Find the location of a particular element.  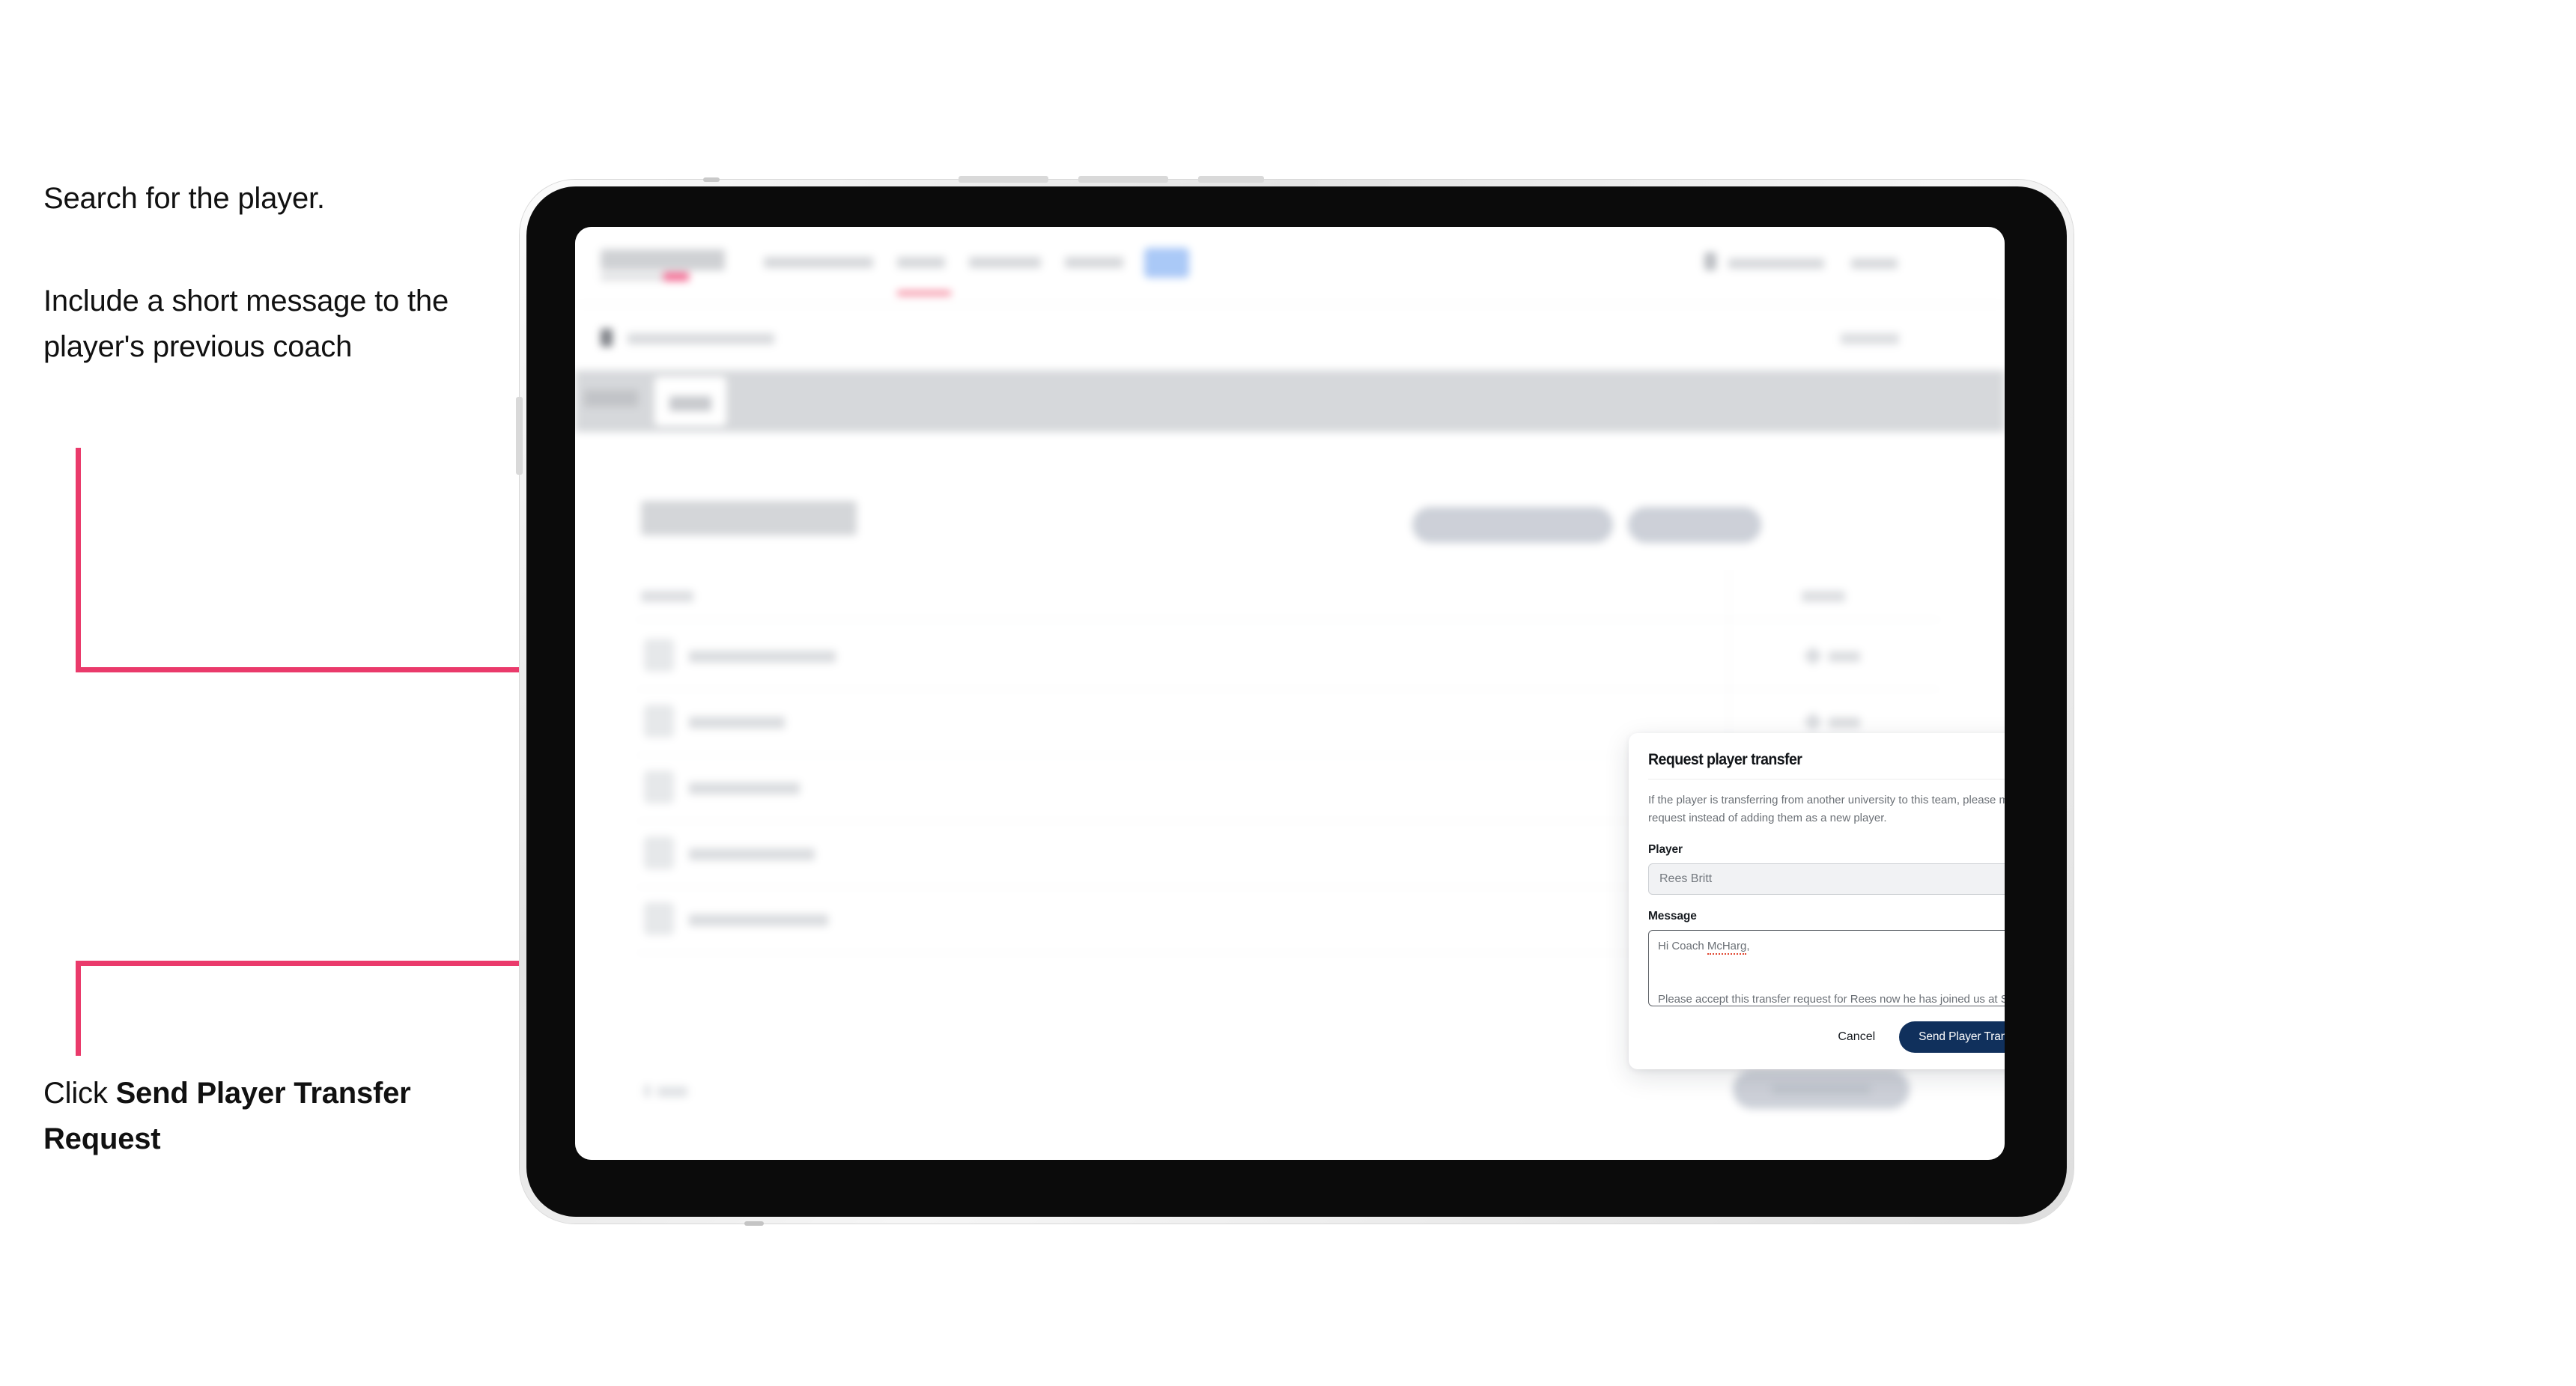

player-input-value: Rees Britt is located at coordinates (1686, 879).